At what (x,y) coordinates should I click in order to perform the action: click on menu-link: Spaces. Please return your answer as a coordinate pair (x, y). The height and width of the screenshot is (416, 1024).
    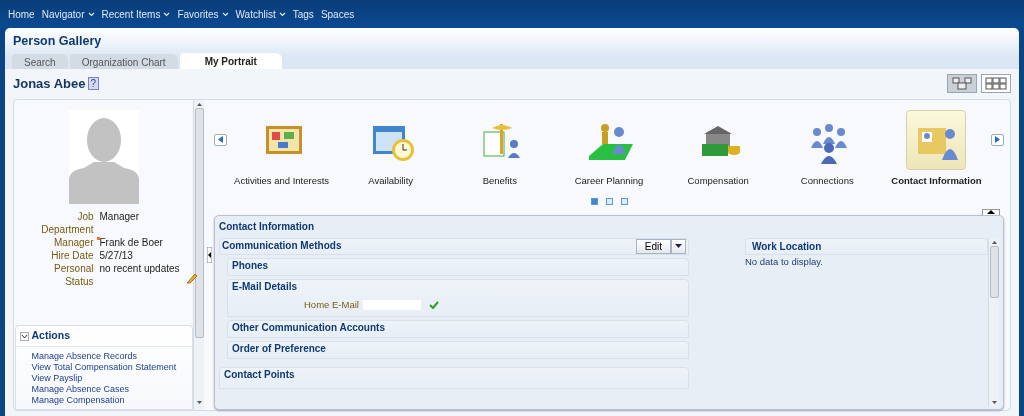
    Looking at the image, I should click on (337, 14).